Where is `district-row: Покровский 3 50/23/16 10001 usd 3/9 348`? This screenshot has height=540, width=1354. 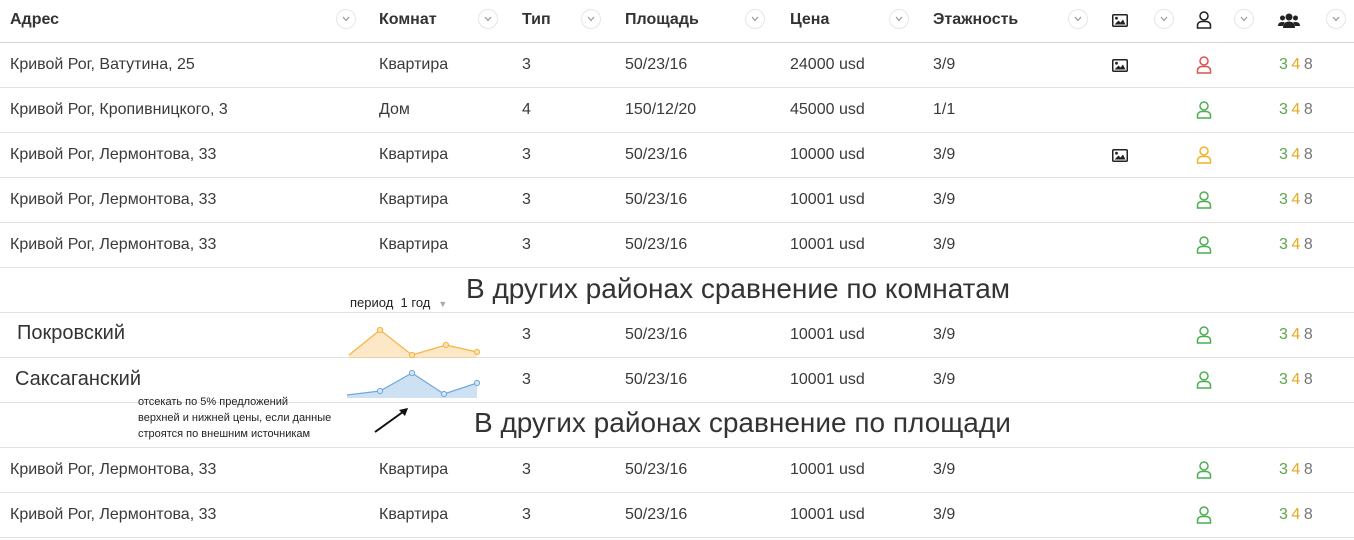
district-row: Покровский 3 50/23/16 10001 usd 3/9 348 is located at coordinates (677, 335).